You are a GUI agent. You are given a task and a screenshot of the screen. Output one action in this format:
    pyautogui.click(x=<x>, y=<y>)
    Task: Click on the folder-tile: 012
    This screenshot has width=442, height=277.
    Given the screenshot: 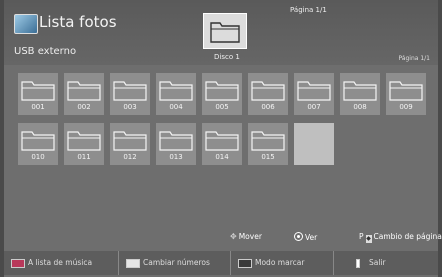 What is the action you would take?
    pyautogui.click(x=130, y=144)
    